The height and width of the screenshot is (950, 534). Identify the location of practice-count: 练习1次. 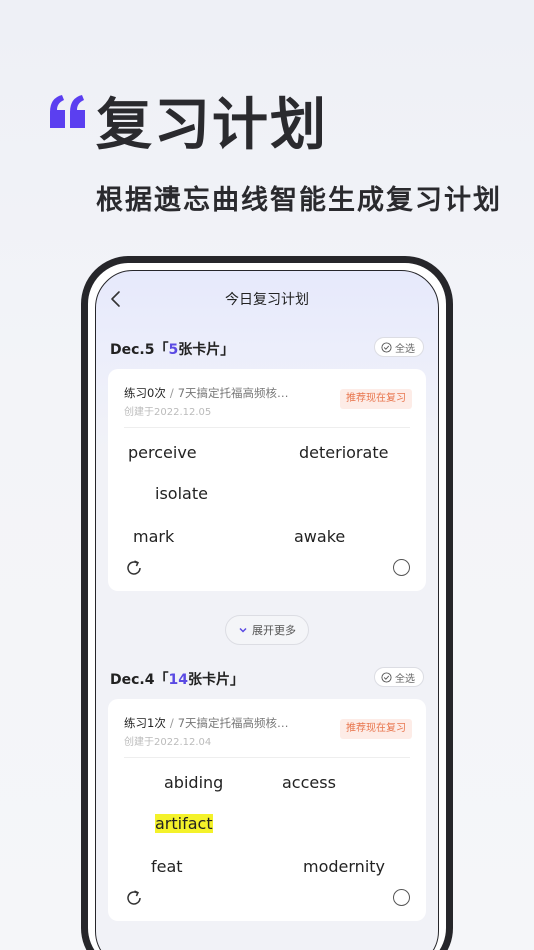
(145, 723).